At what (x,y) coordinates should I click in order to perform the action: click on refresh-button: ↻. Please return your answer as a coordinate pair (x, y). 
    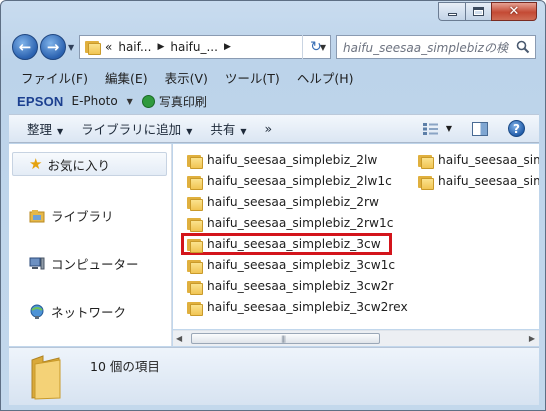
    Looking at the image, I should click on (315, 47).